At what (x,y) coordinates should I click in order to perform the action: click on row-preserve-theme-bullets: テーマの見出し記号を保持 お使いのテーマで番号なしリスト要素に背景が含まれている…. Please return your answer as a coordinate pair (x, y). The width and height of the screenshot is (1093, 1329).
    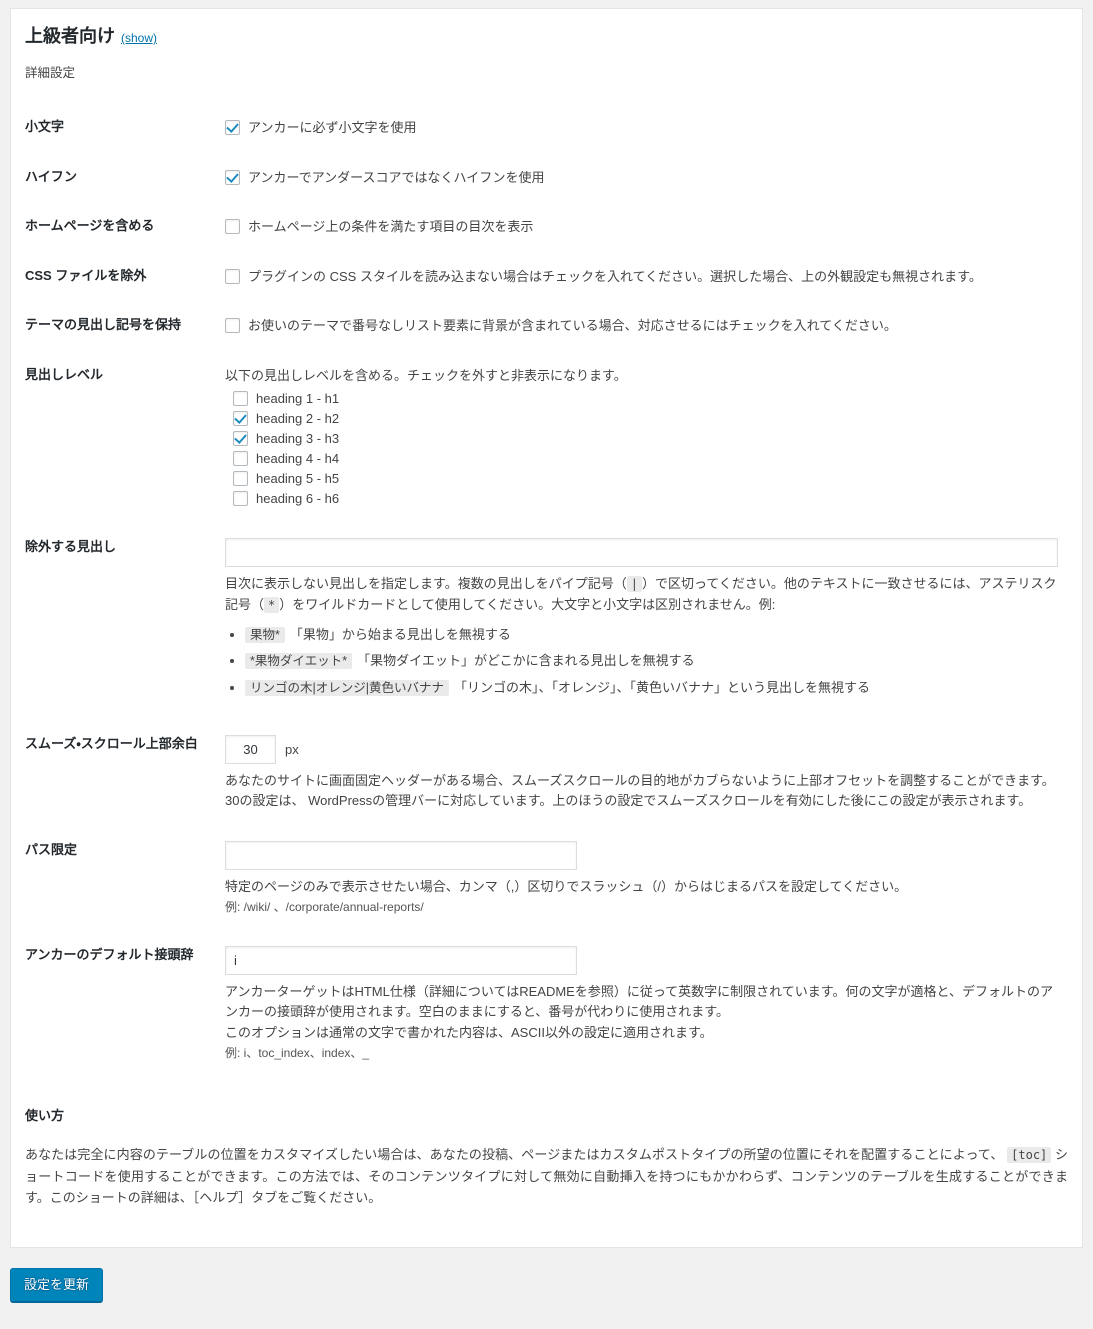
    Looking at the image, I should click on (546, 326).